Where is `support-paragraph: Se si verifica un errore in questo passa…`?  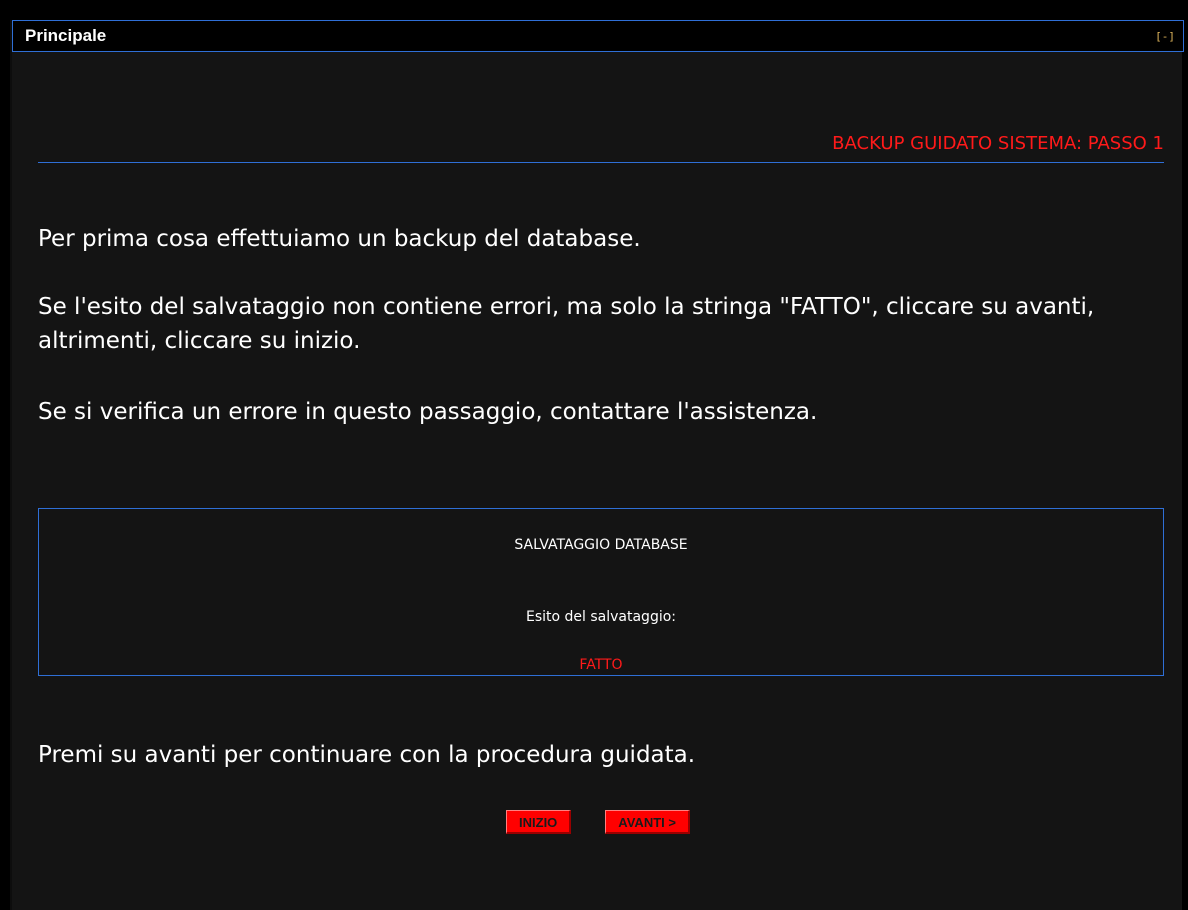
support-paragraph: Se si verifica un errore in questo passa… is located at coordinates (428, 412).